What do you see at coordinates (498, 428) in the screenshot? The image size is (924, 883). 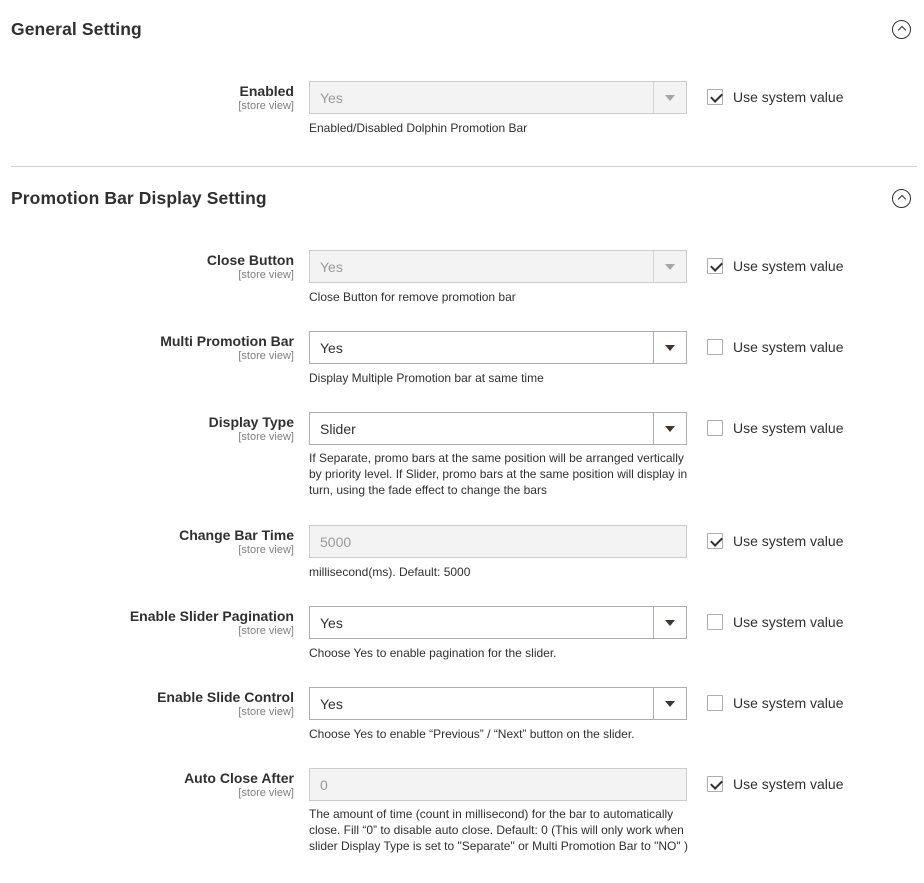 I see `display-type-select: Slider` at bounding box center [498, 428].